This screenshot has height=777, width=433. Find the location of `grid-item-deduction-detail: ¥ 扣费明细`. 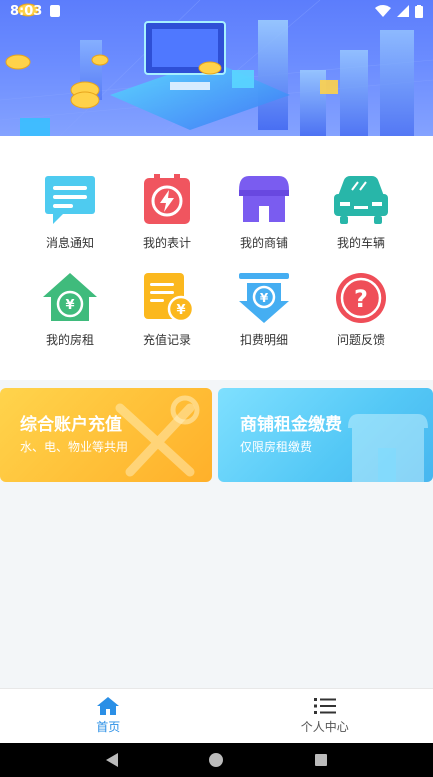

grid-item-deduction-detail: ¥ 扣费明细 is located at coordinates (264, 309).